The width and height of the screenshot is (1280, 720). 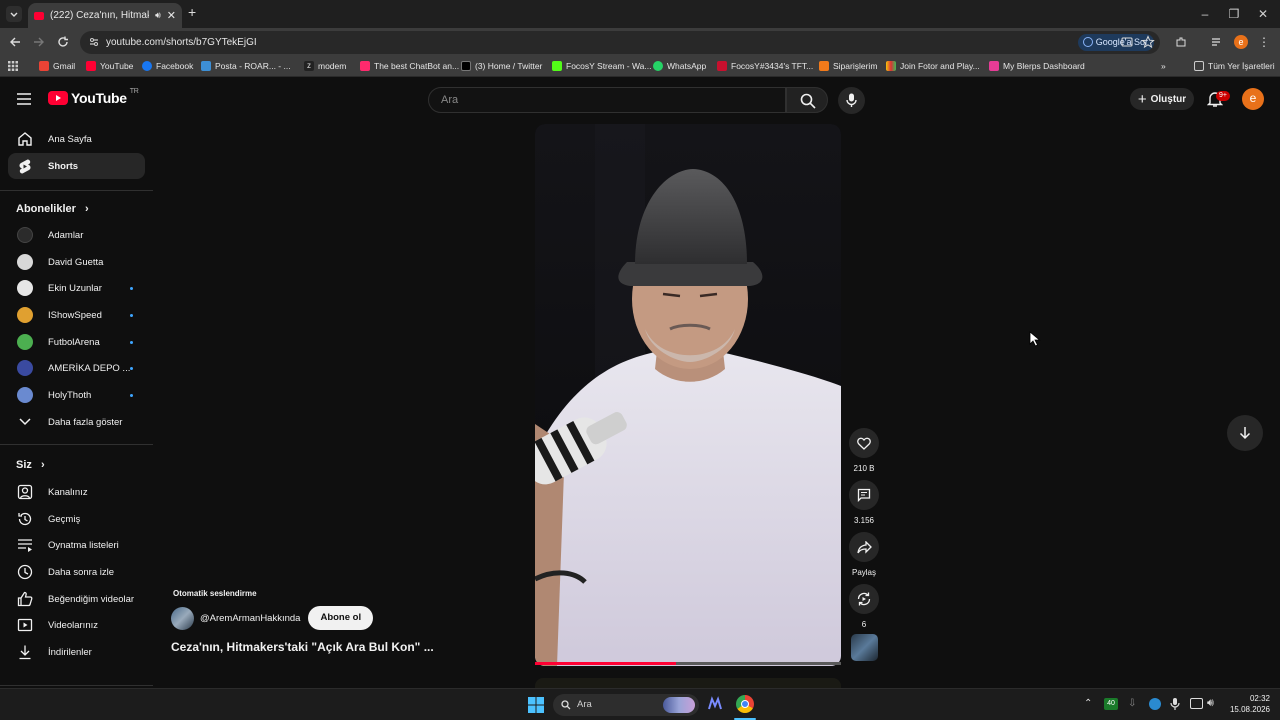 What do you see at coordinates (13, 66) in the screenshot?
I see `apps-icon` at bounding box center [13, 66].